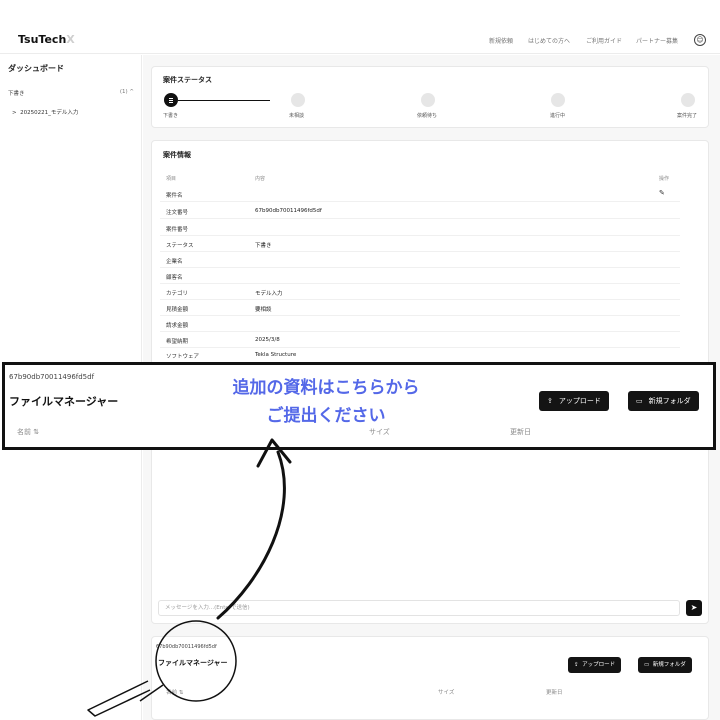 The width and height of the screenshot is (720, 720). I want to click on row-label: 案件番号, so click(177, 230).